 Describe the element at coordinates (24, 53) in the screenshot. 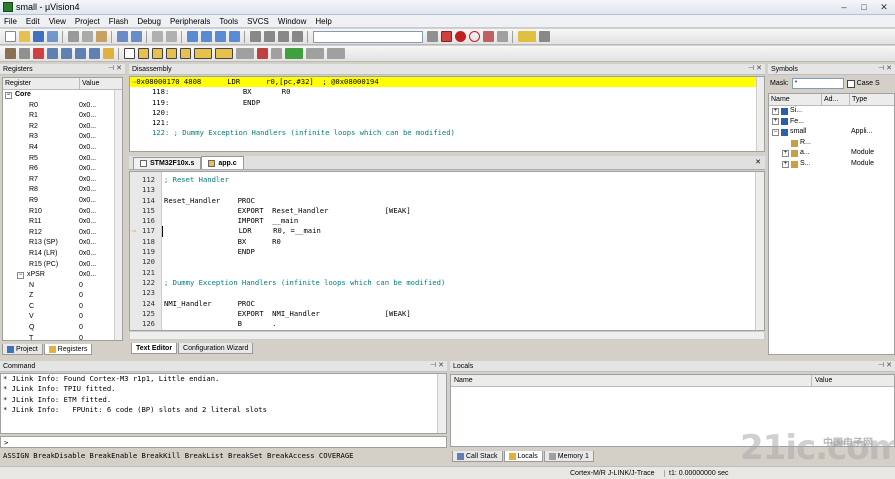

I see `run-icon` at that location.